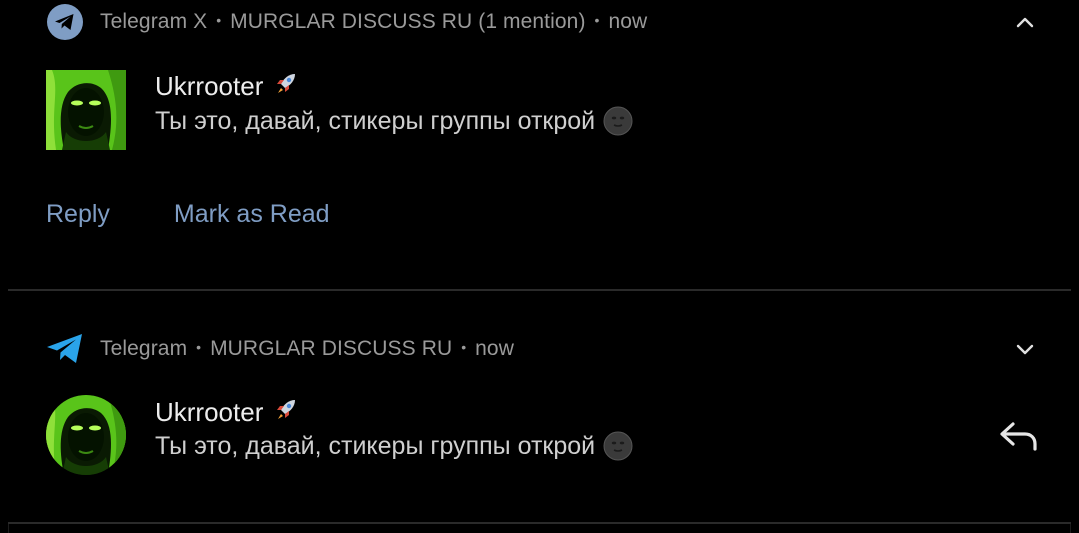 This screenshot has height=533, width=1079. Describe the element at coordinates (408, 21) in the screenshot. I see `group-name: MURGLAR DISCUSS RU (1 mention)` at that location.